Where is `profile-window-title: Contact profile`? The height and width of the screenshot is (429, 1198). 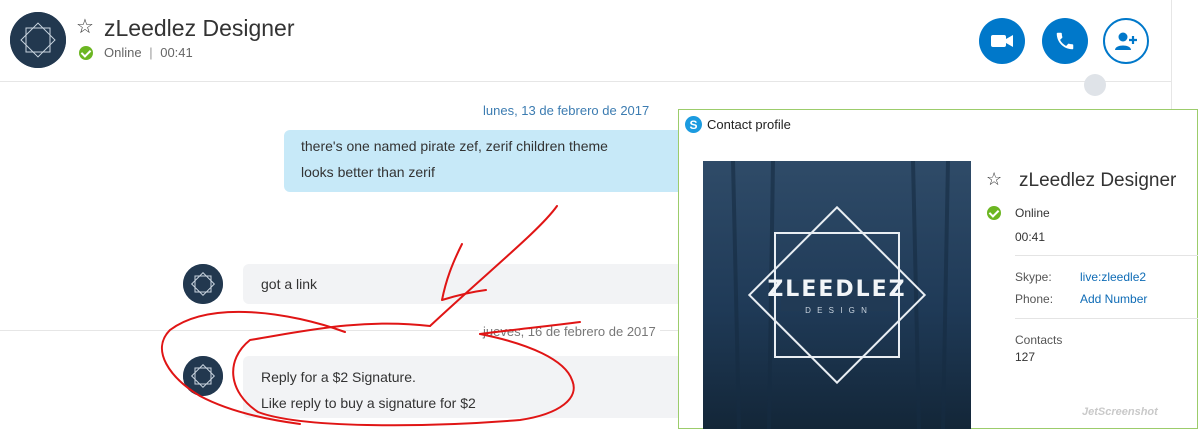 profile-window-title: Contact profile is located at coordinates (749, 124).